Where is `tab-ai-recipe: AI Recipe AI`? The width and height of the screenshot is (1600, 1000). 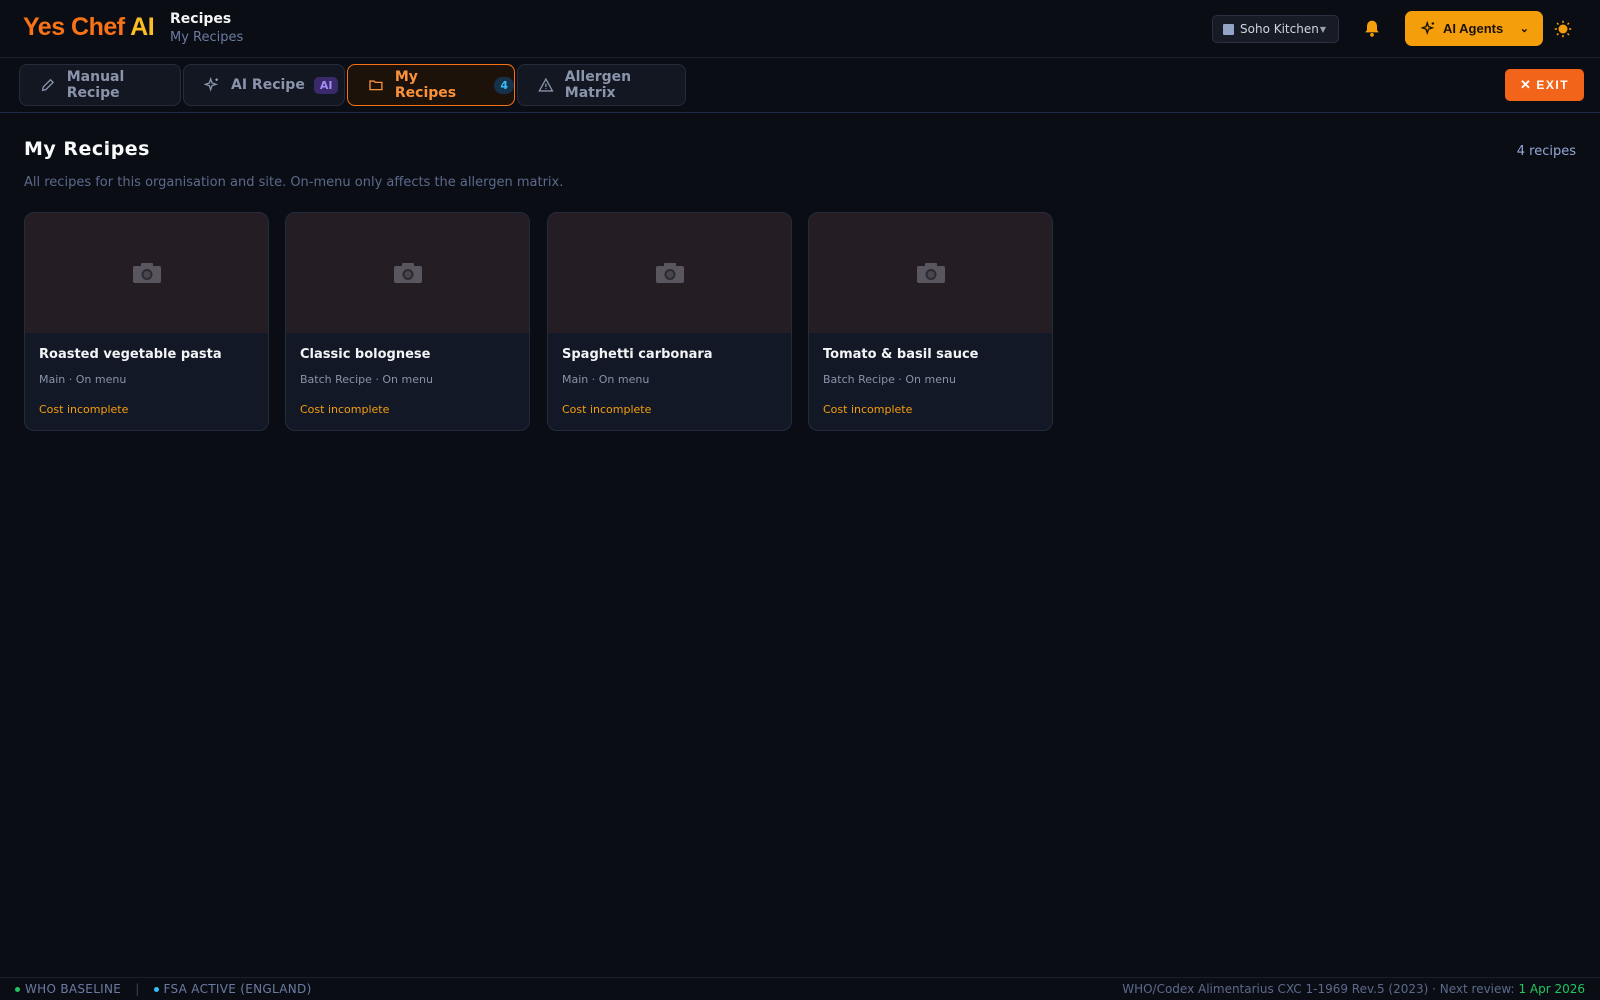 tab-ai-recipe: AI Recipe AI is located at coordinates (264, 85).